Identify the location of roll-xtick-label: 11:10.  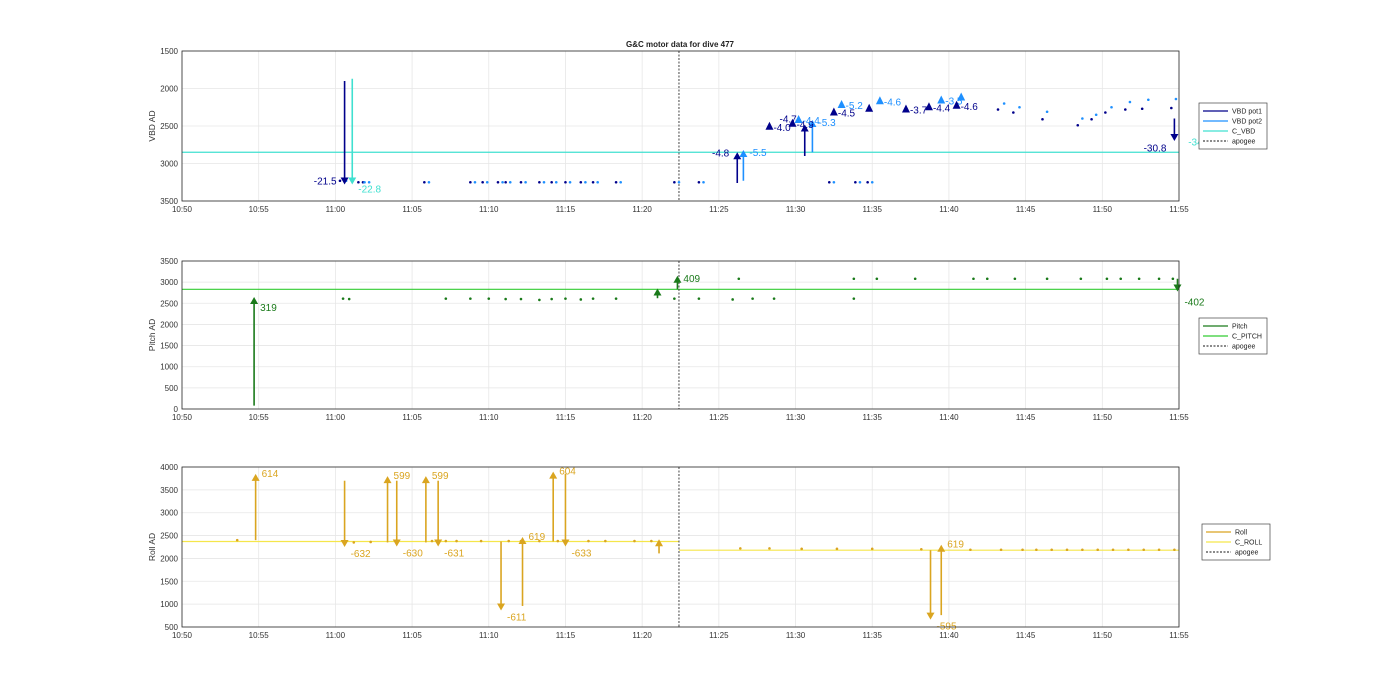
(489, 635).